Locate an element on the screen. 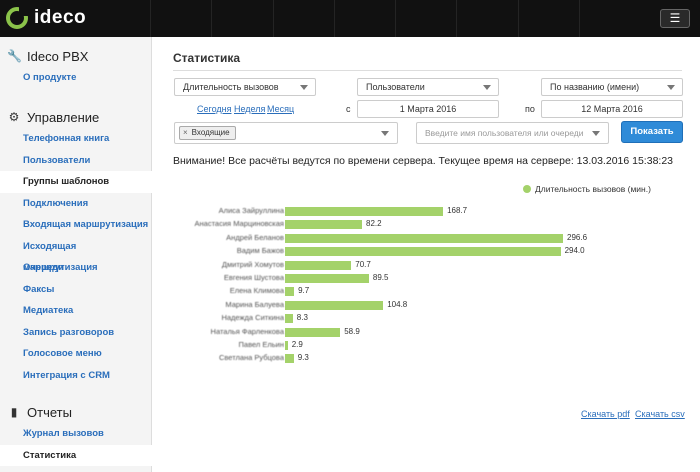 This screenshot has width=700, height=472. bar-category-label: Дмитрий Хомутов is located at coordinates (252, 264).